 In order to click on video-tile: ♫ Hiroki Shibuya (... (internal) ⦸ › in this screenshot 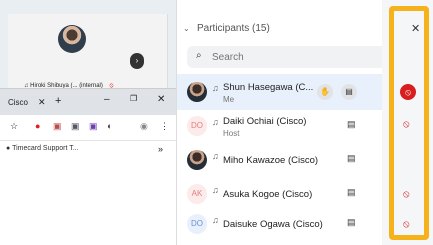, I will do `click(88, 54)`.